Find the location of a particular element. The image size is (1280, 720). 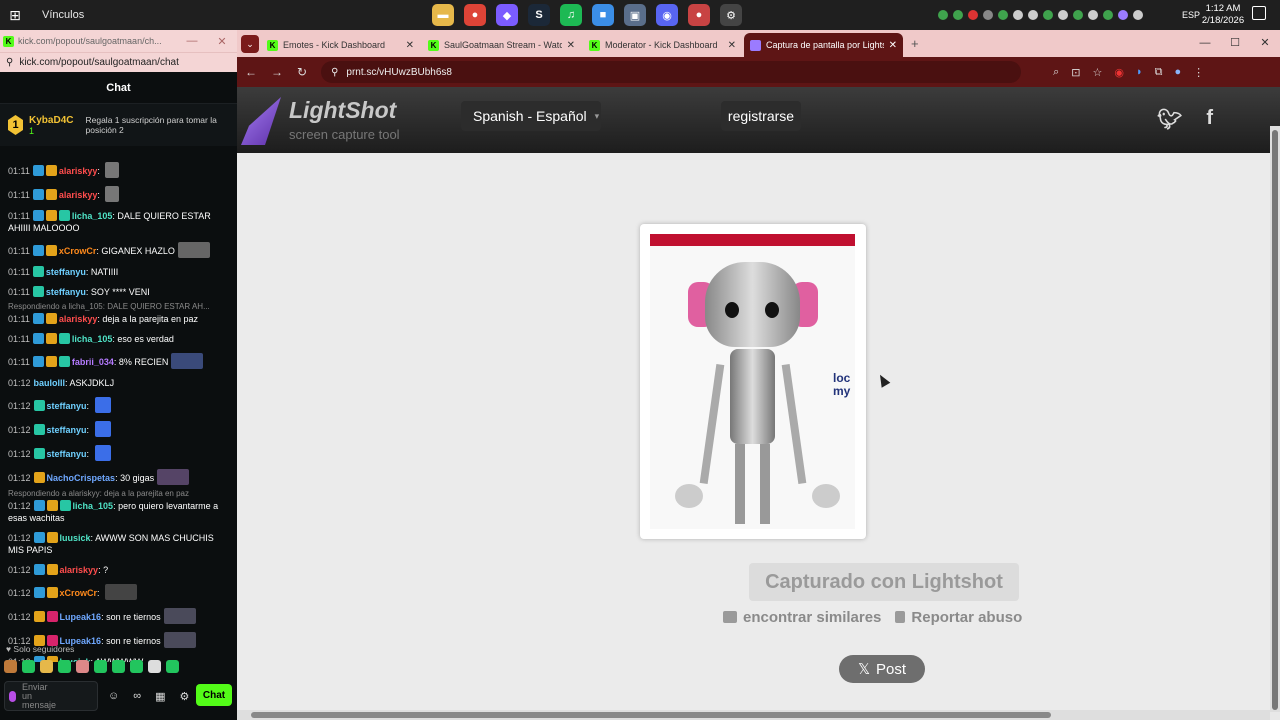

chat-username: Lupeak16 is located at coordinates (81, 617).